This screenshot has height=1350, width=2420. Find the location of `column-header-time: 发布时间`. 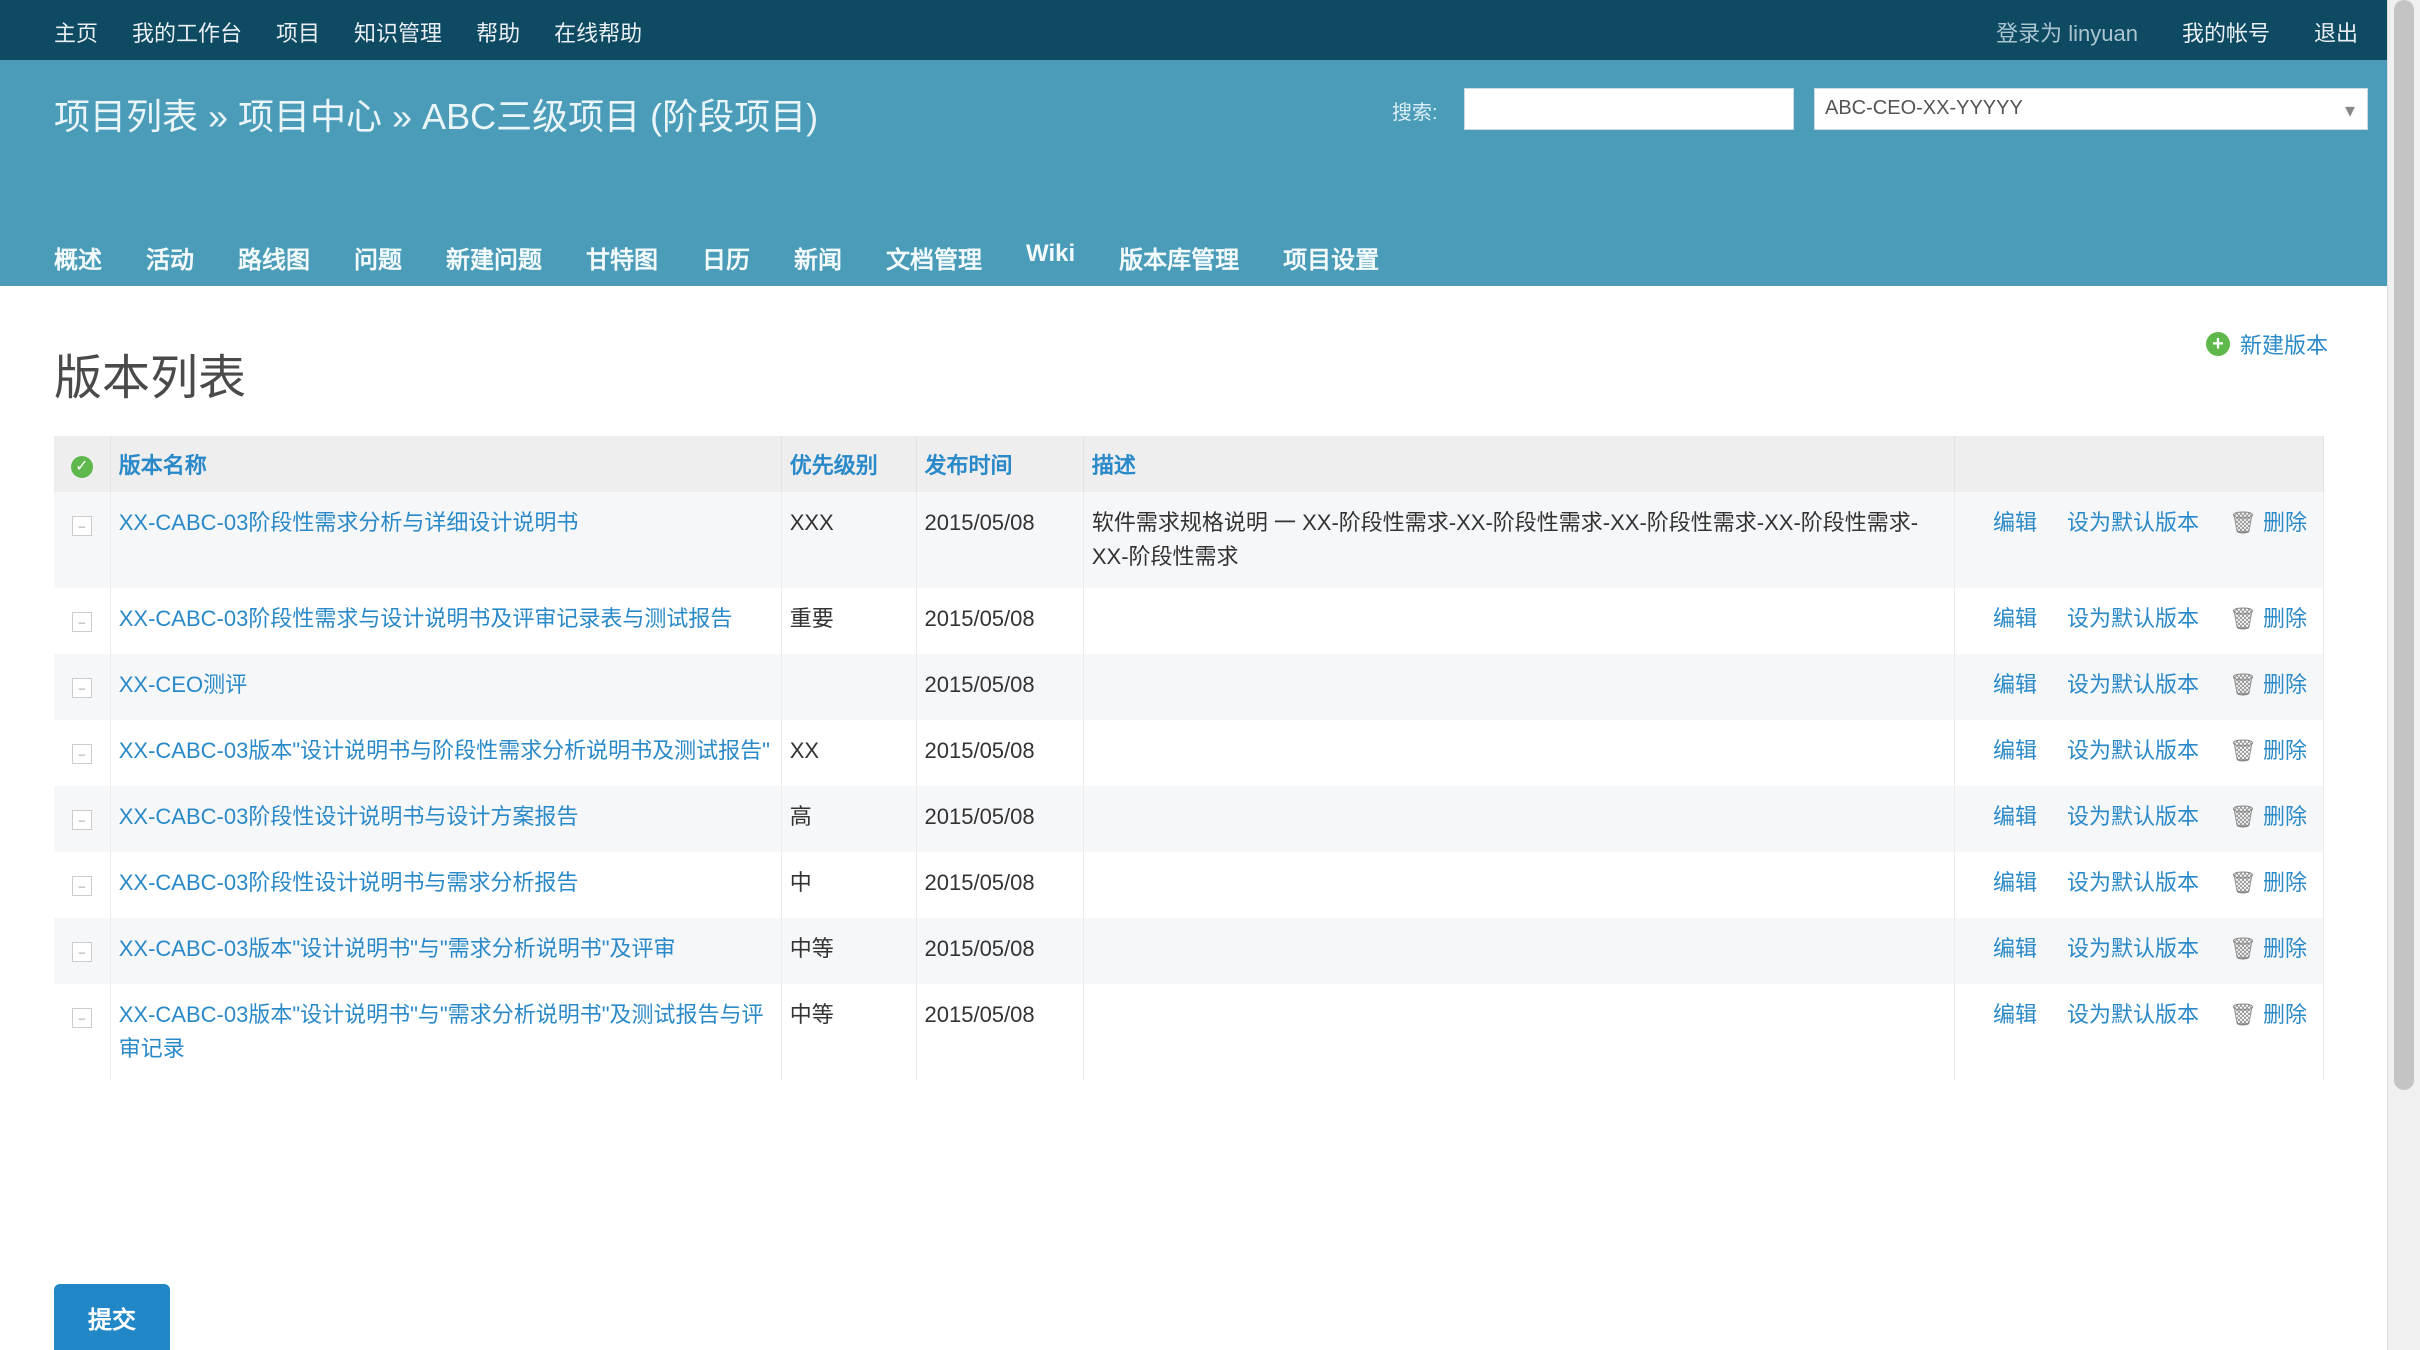

column-header-time: 发布时间 is located at coordinates (1000, 464).